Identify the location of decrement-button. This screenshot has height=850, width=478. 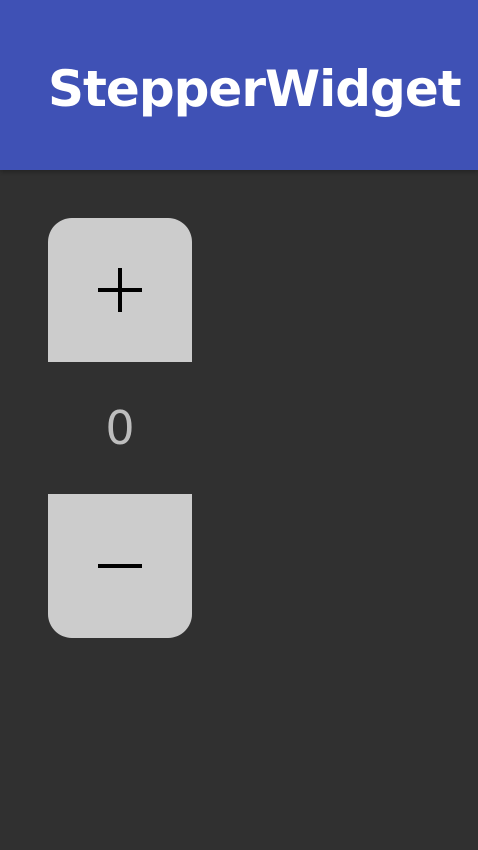
(120, 566).